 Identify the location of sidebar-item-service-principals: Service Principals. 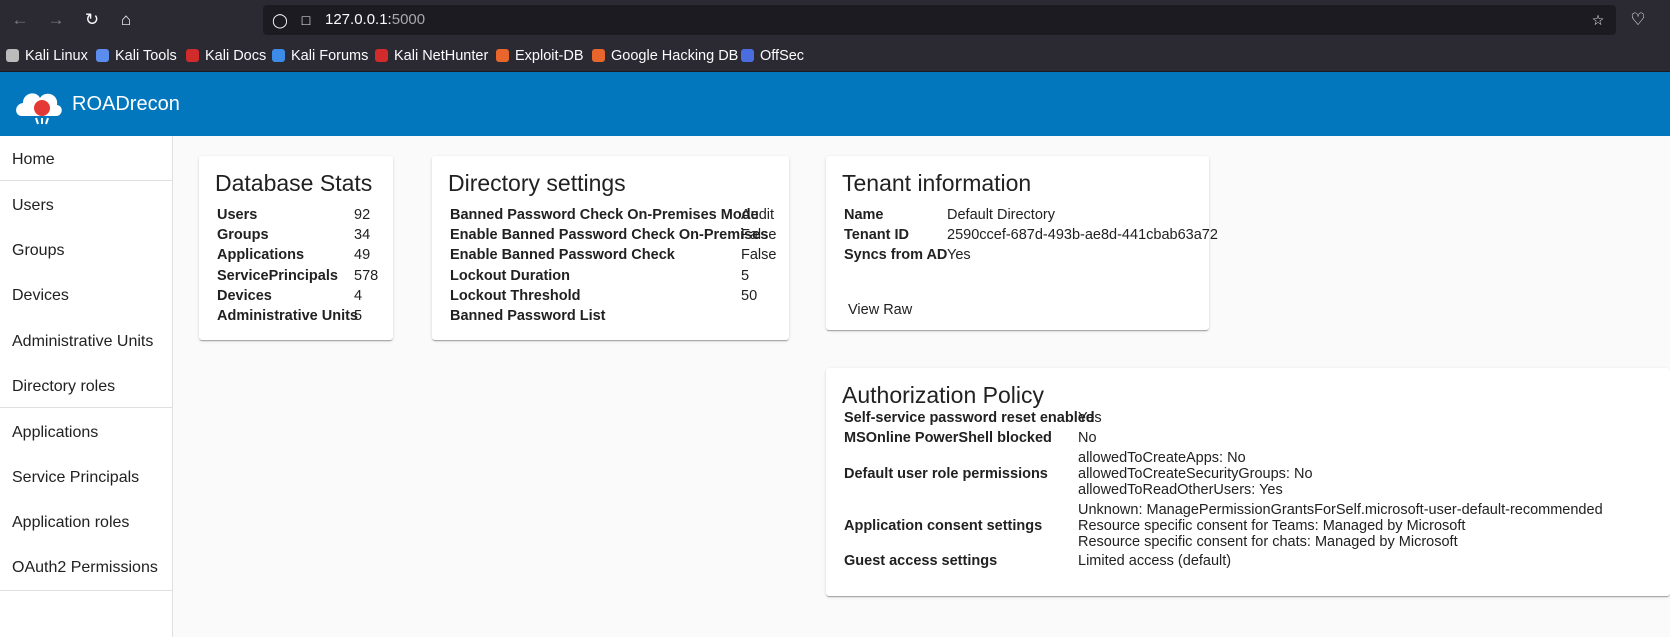
(86, 478).